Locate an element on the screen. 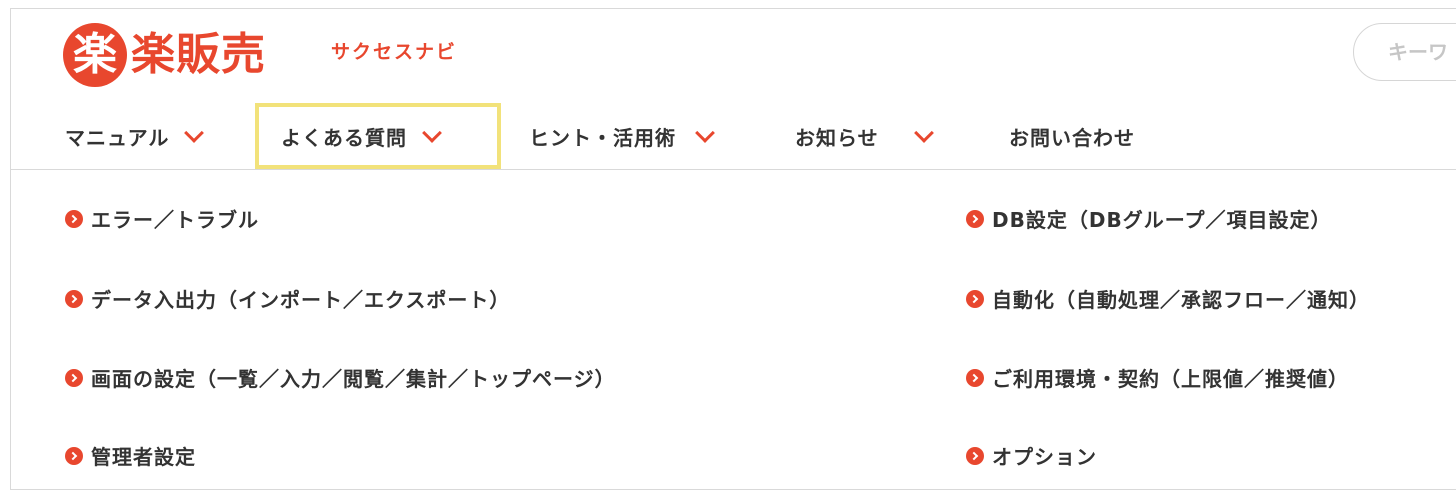  nav-item-label: よくある質問 is located at coordinates (344, 137).